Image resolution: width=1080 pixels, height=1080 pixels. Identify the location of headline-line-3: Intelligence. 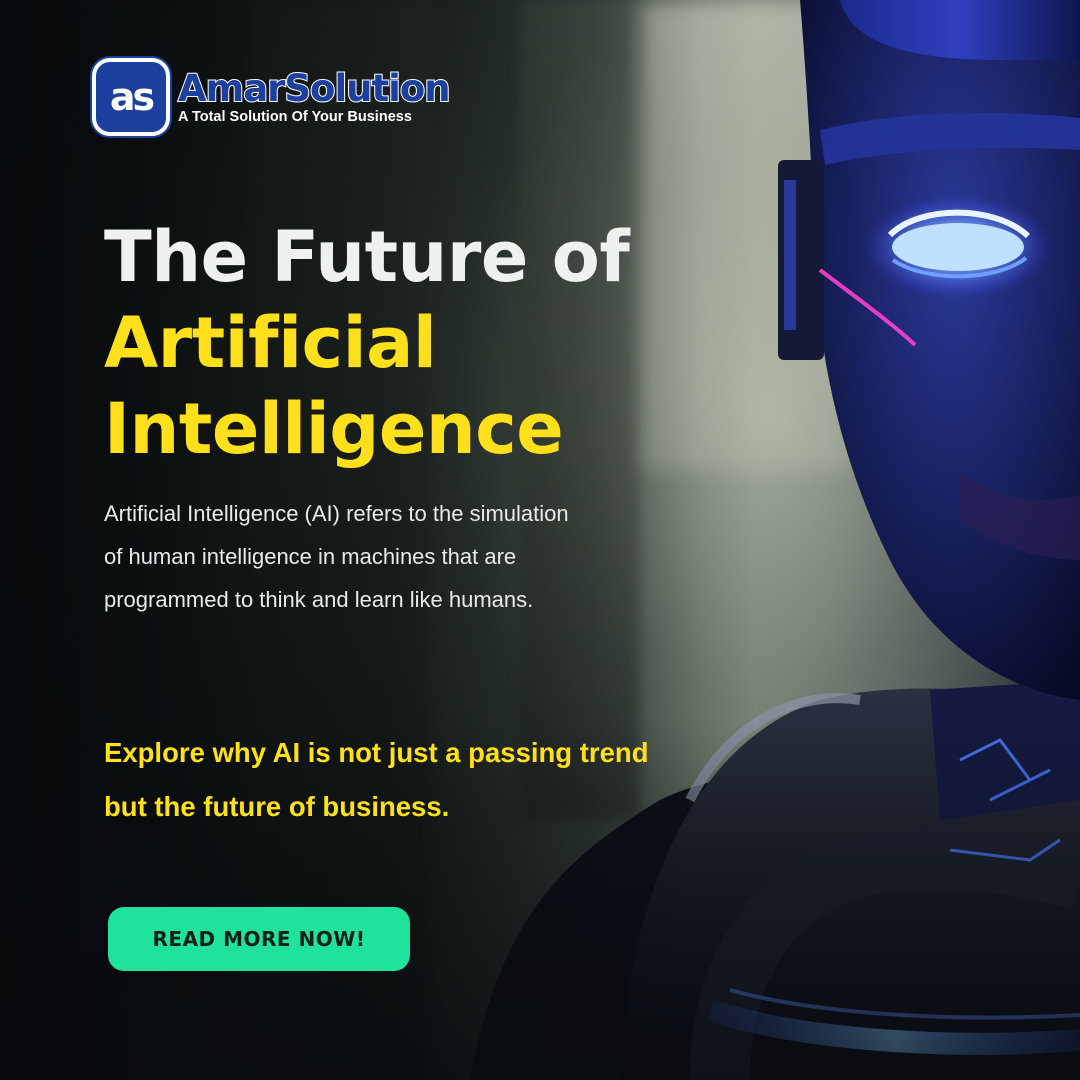
(334, 429).